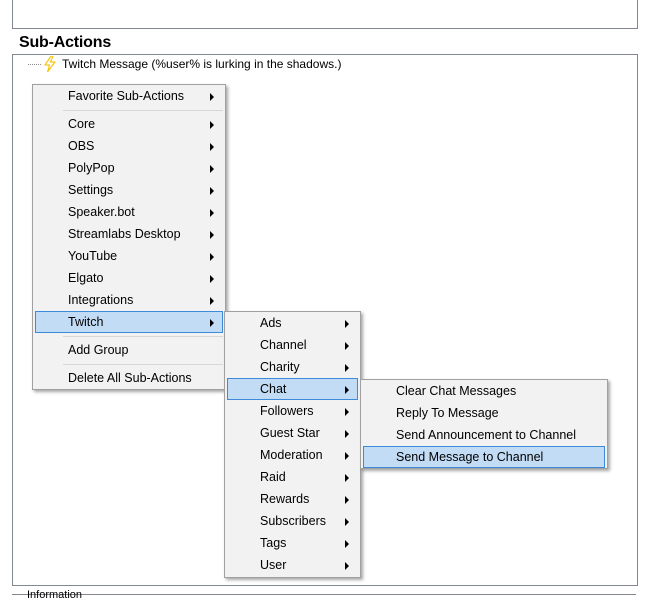 The height and width of the screenshot is (601, 648). Describe the element at coordinates (129, 124) in the screenshot. I see `menu-item-core: Core` at that location.